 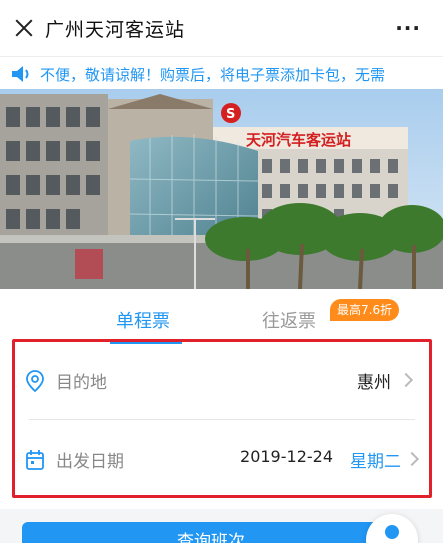 I want to click on notice-bar: 不便，敬请谅解！购票后，将电子票添加卡包，无需, so click(x=221, y=72).